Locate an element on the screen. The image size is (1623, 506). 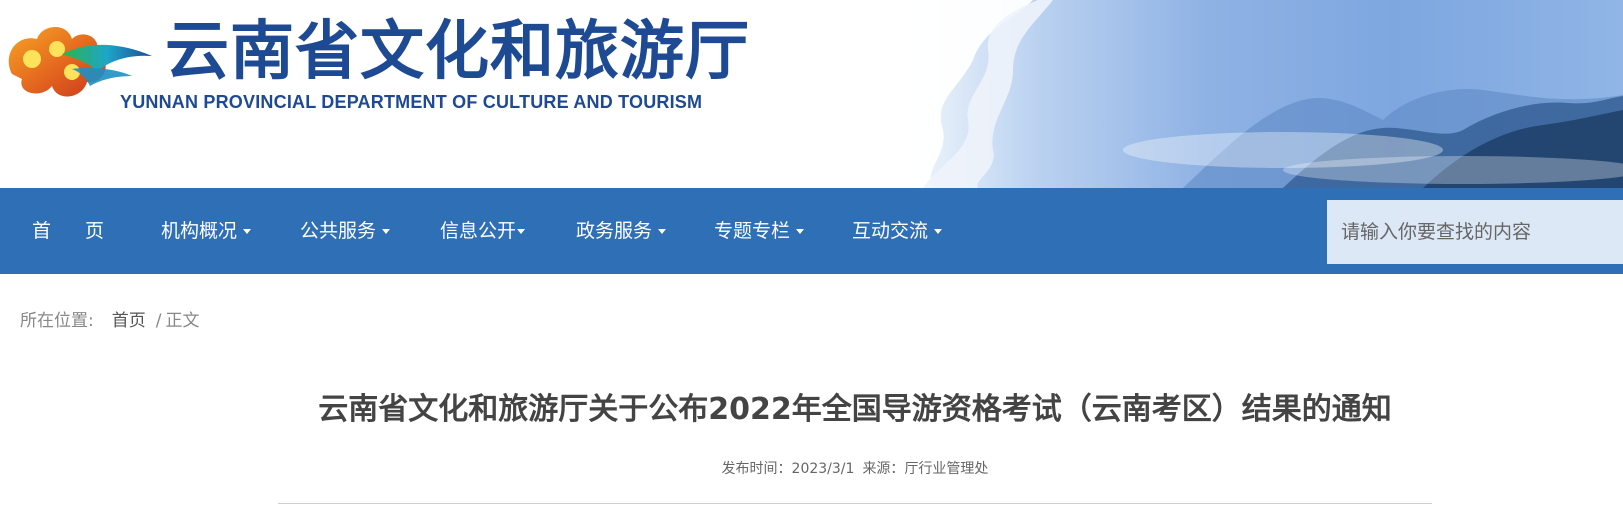
publish-date: 2023/3/1 is located at coordinates (823, 469).